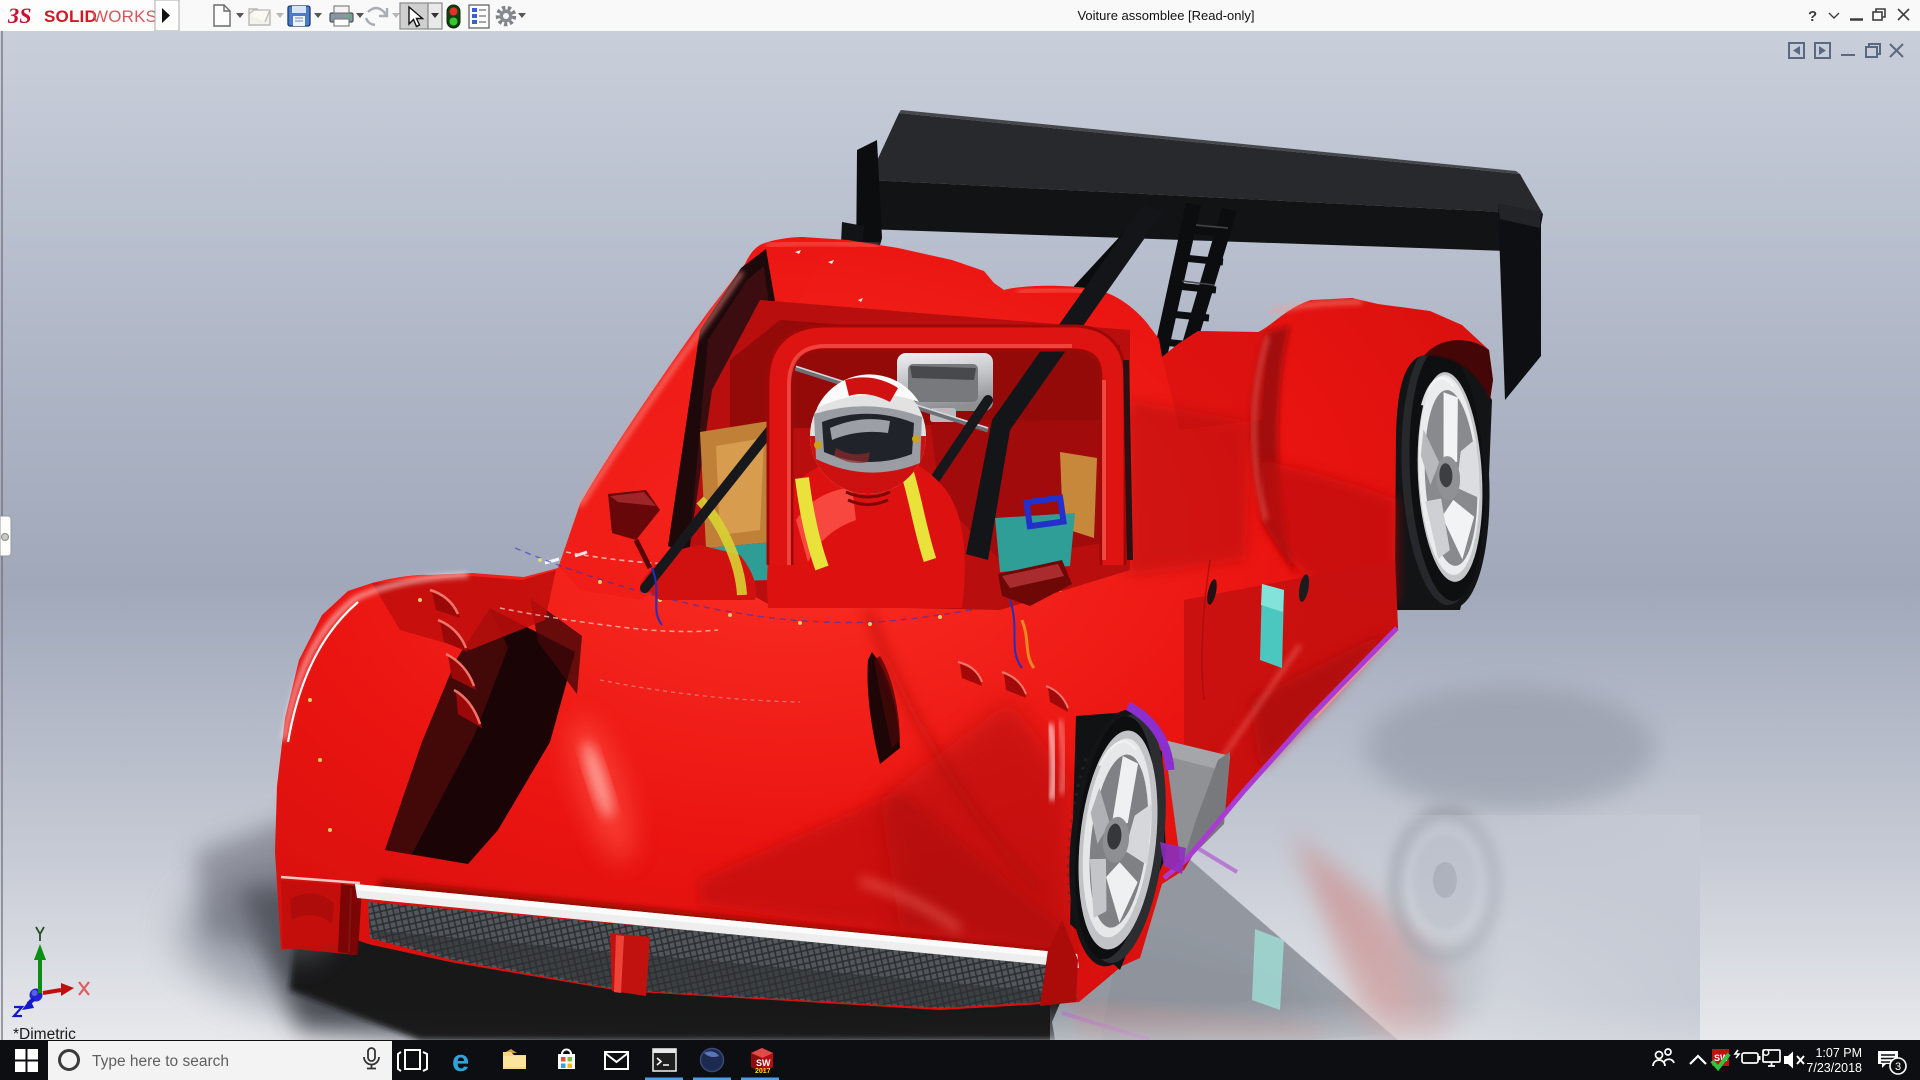 The height and width of the screenshot is (1080, 1920). What do you see at coordinates (19, 15) in the screenshot?
I see `svg-text: ЗS` at bounding box center [19, 15].